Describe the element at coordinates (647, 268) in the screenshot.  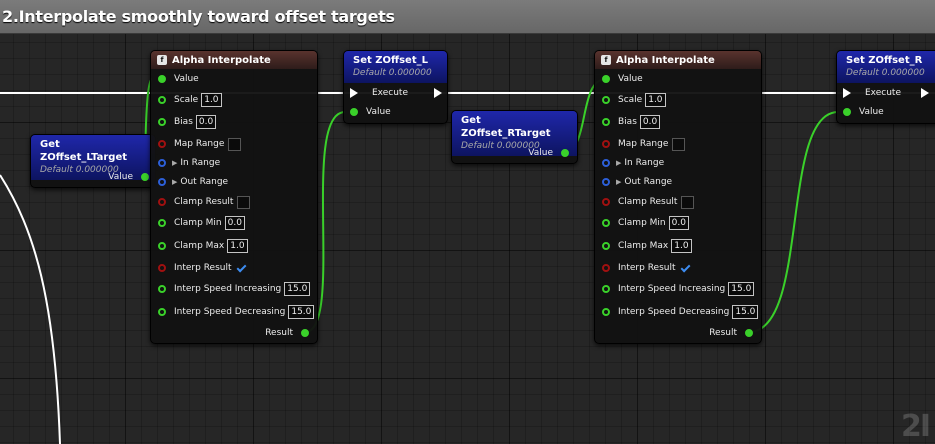
I see `pin-label: Interp Result` at that location.